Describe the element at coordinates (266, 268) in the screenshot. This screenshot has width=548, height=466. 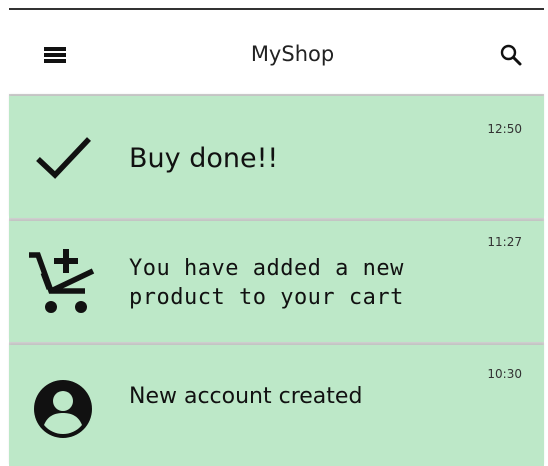
I see `notification-message-line-1: You have added a new` at that location.